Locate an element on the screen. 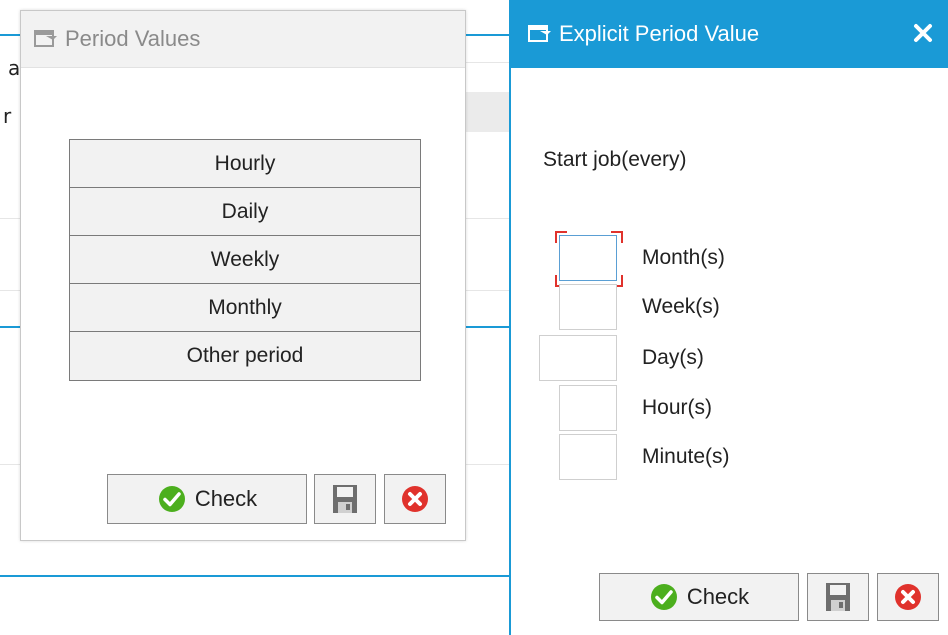 This screenshot has height=635, width=948. dialog-title-bar: Period Values is located at coordinates (243, 39).